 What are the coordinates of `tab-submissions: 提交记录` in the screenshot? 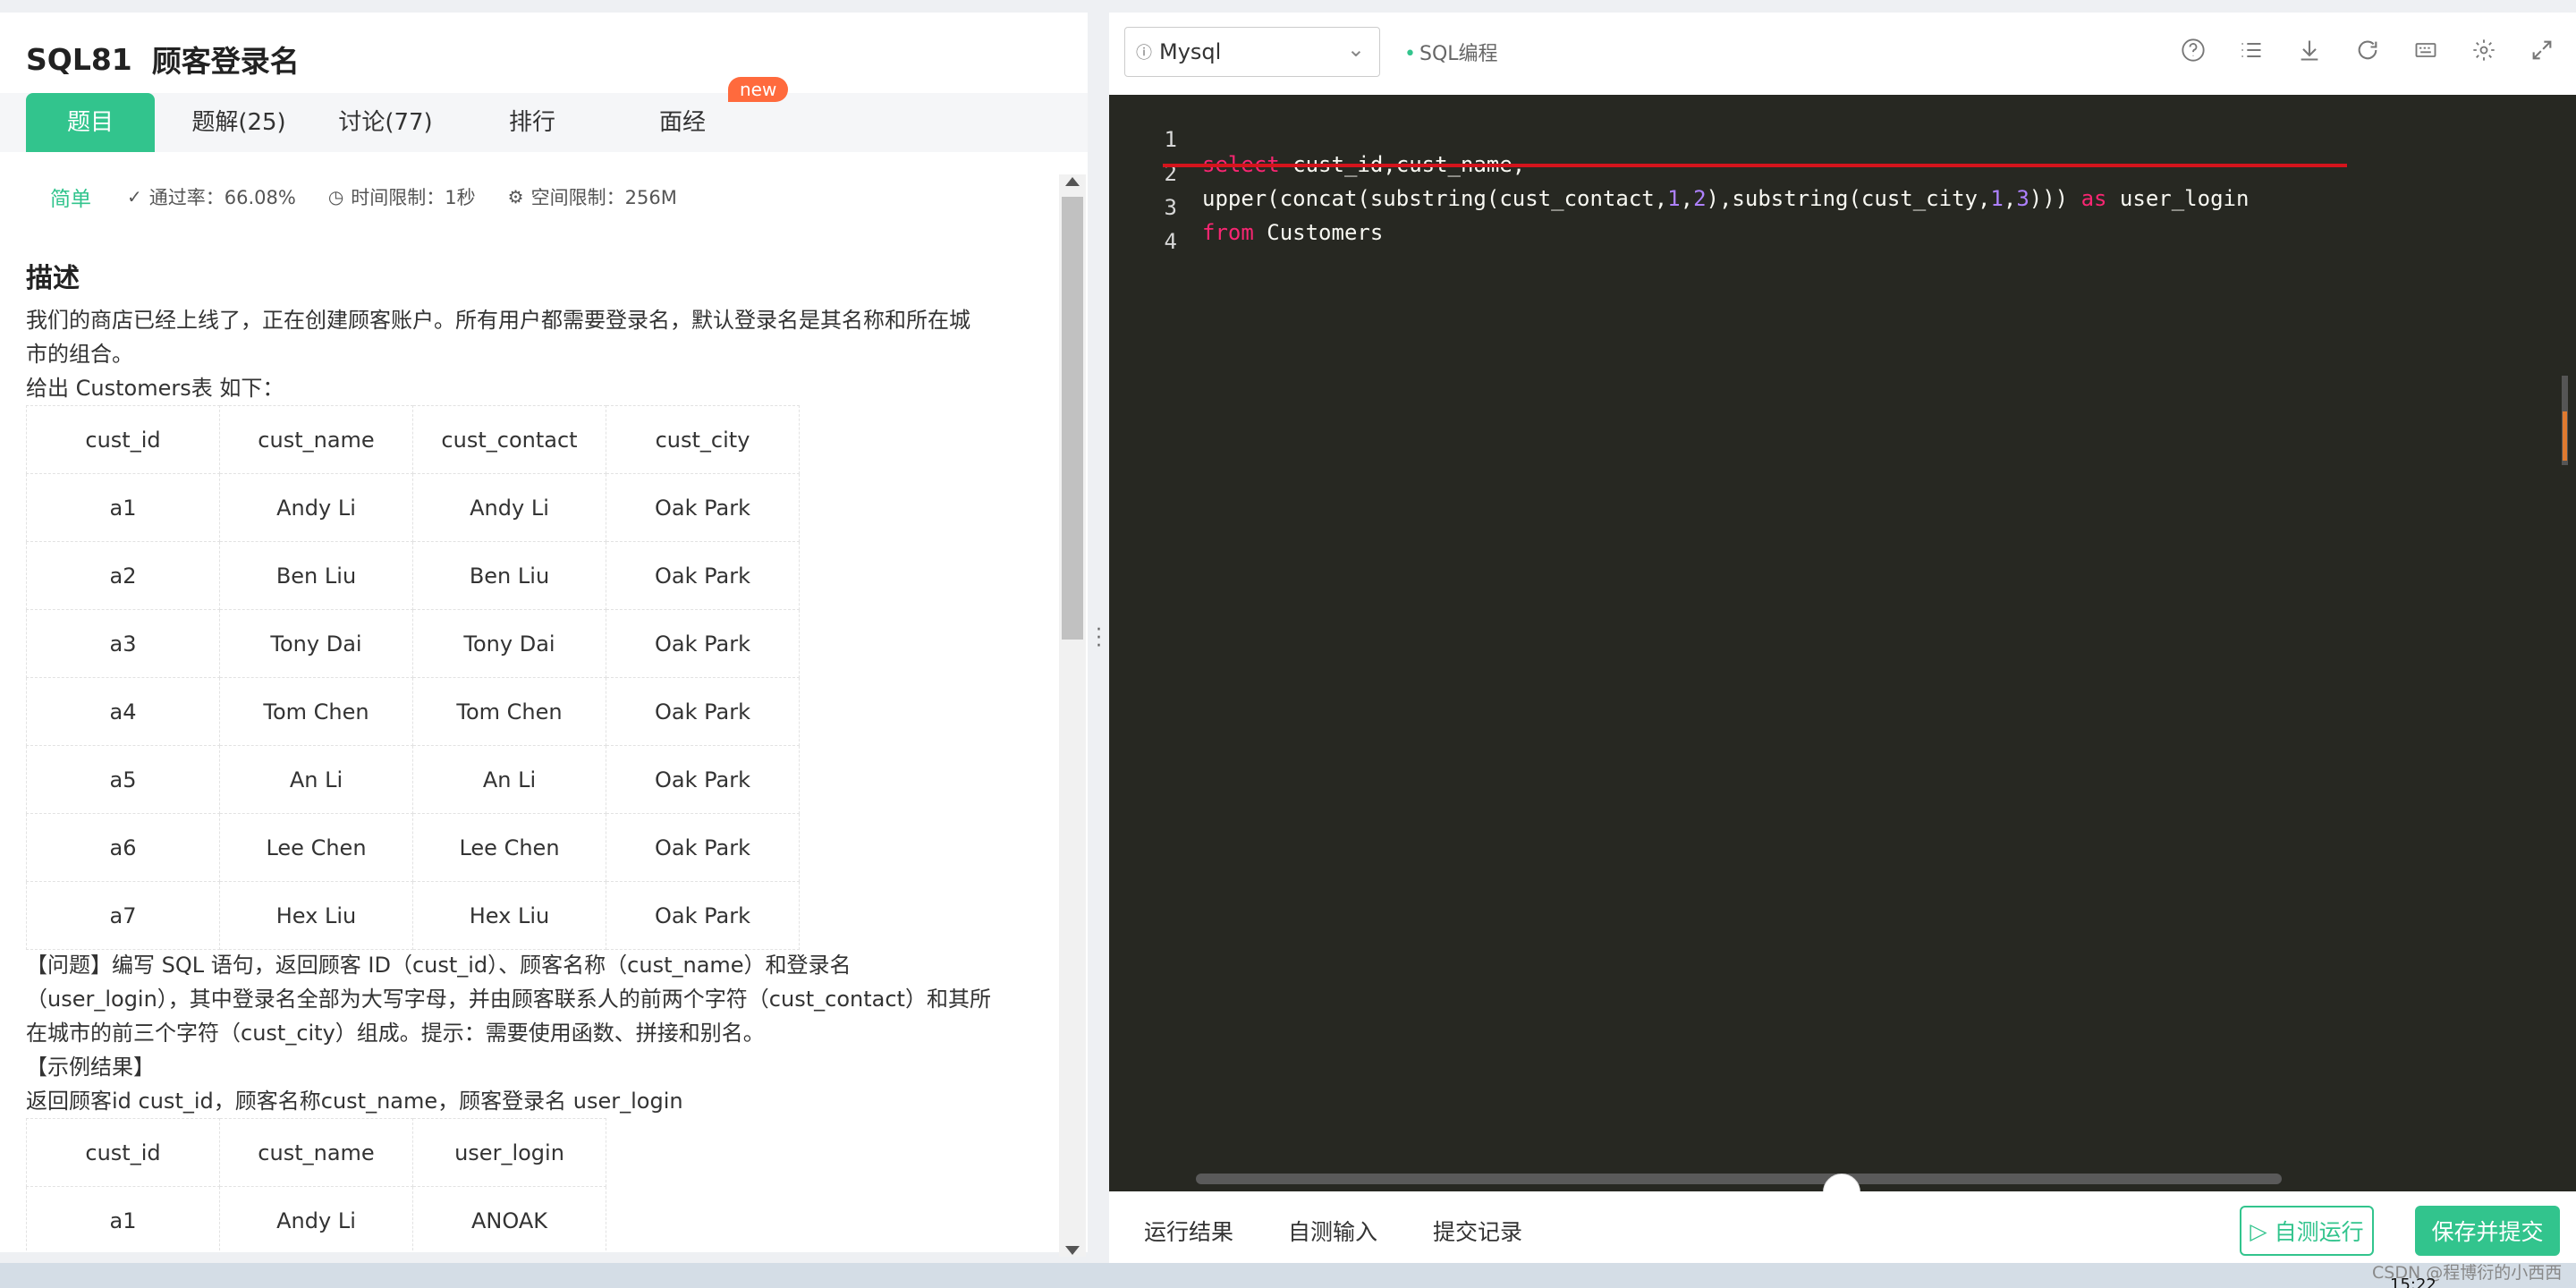 It's located at (1477, 1231).